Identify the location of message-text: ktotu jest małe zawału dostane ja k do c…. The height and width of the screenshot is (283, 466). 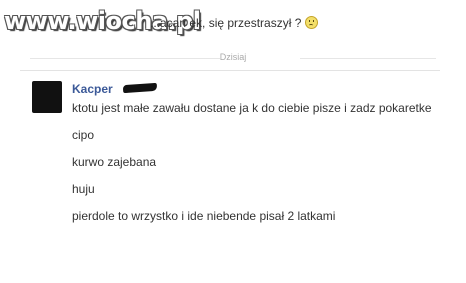
(252, 108).